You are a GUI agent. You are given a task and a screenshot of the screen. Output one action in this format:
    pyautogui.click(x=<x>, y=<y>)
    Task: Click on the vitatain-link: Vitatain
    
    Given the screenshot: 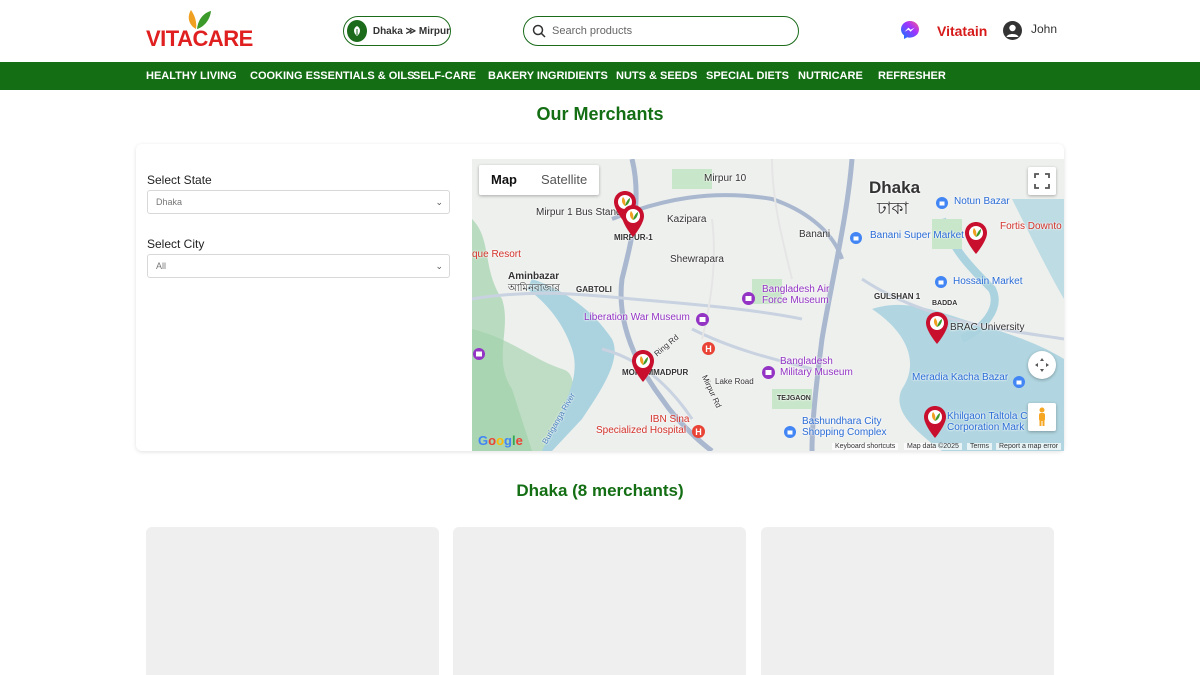 What is the action you would take?
    pyautogui.click(x=962, y=31)
    